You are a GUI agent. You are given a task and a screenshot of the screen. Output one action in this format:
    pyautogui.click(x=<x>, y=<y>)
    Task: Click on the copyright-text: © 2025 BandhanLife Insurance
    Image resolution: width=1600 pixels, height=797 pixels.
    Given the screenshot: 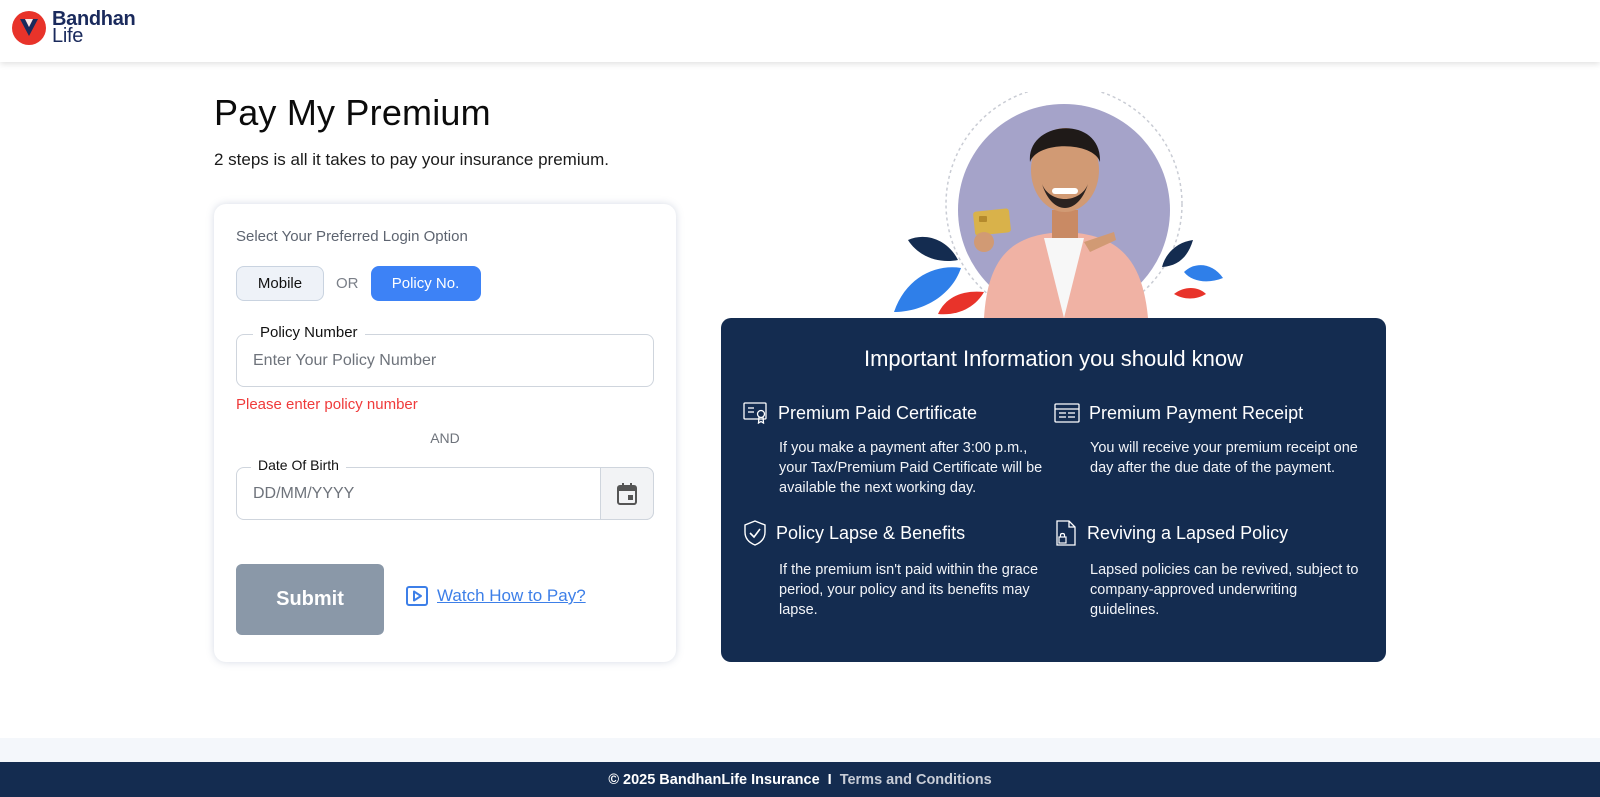 What is the action you would take?
    pyautogui.click(x=714, y=779)
    